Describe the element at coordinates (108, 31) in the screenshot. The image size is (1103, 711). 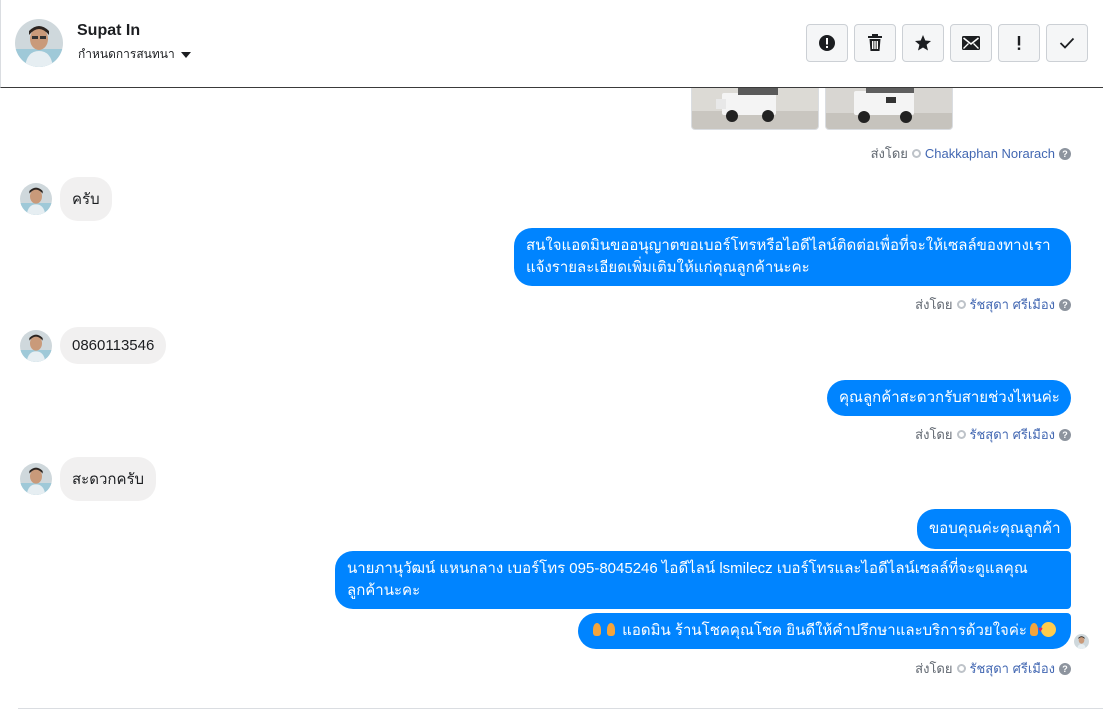
I see `contact-name: Supat In` at that location.